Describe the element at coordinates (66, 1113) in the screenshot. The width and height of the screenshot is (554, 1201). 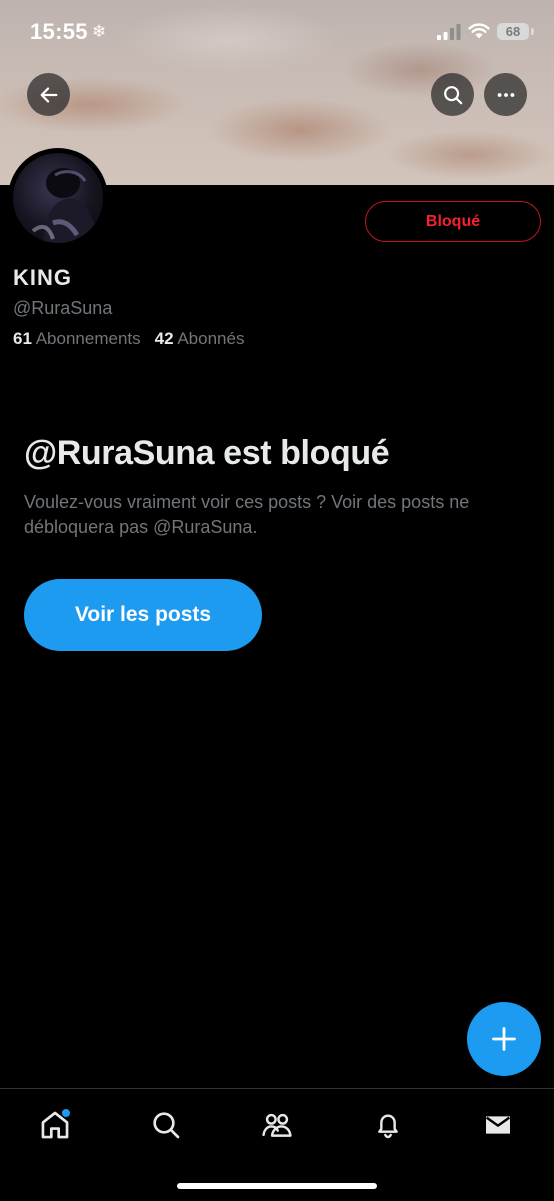
I see `home-notification-dot` at that location.